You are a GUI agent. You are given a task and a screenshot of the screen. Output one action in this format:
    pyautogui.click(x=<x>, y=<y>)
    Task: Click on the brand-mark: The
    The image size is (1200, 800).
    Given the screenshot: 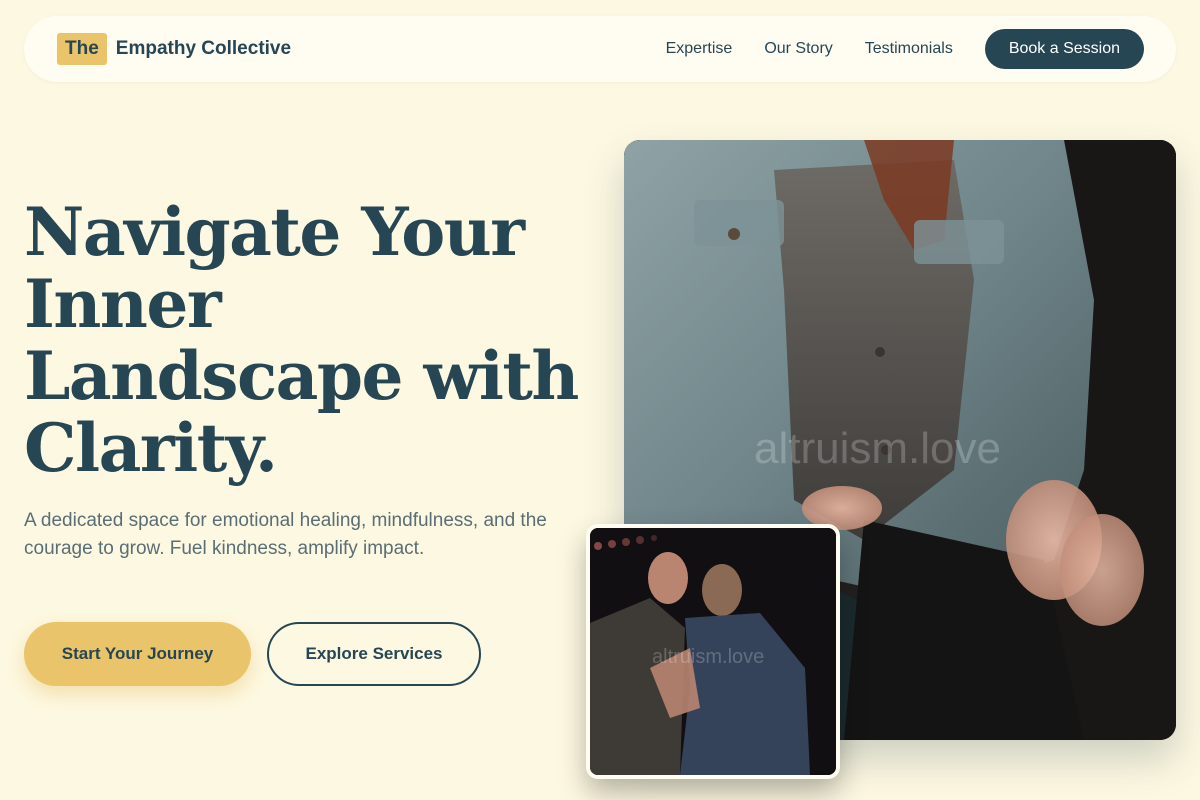 What is the action you would take?
    pyautogui.click(x=82, y=49)
    